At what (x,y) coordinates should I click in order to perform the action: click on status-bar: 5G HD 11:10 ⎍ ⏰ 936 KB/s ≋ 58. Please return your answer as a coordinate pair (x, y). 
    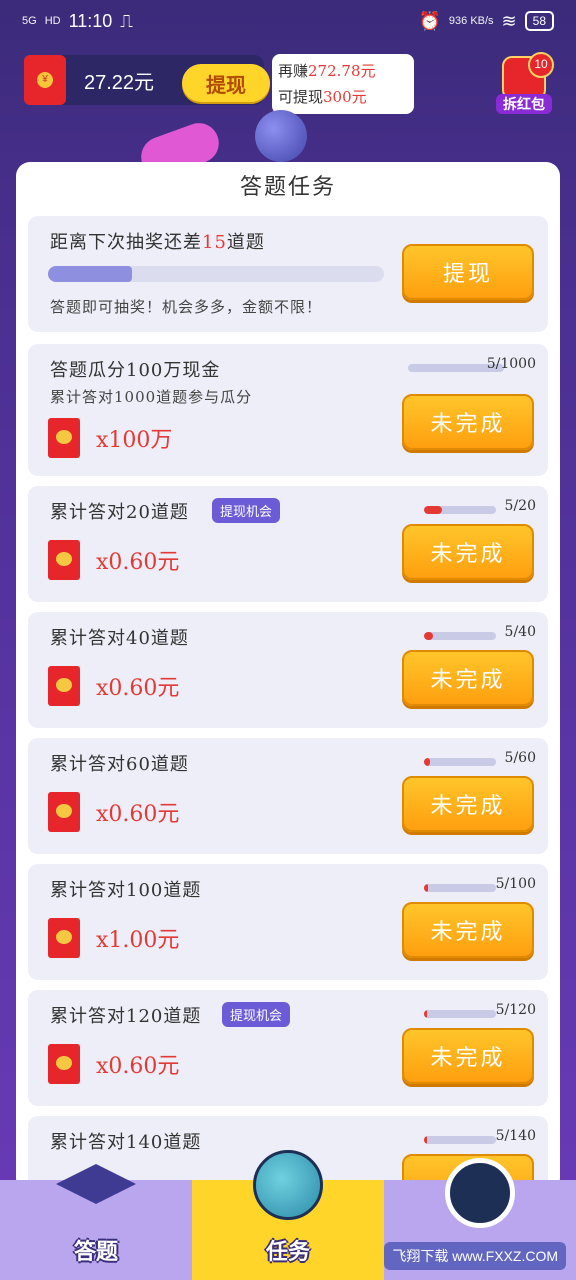
    Looking at the image, I should click on (288, 21).